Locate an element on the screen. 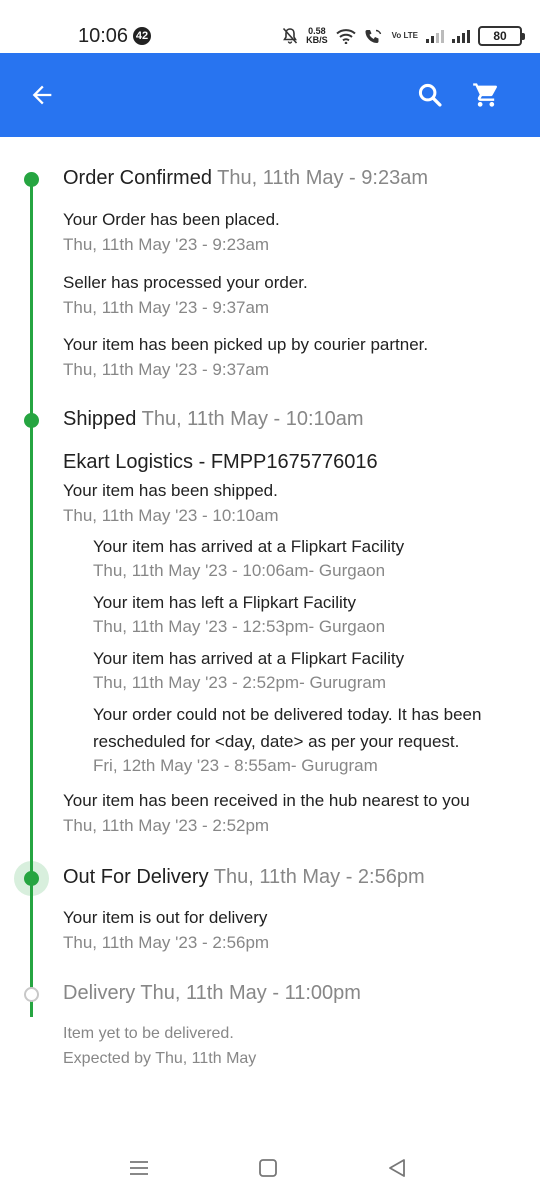  back-icon is located at coordinates (397, 1168).